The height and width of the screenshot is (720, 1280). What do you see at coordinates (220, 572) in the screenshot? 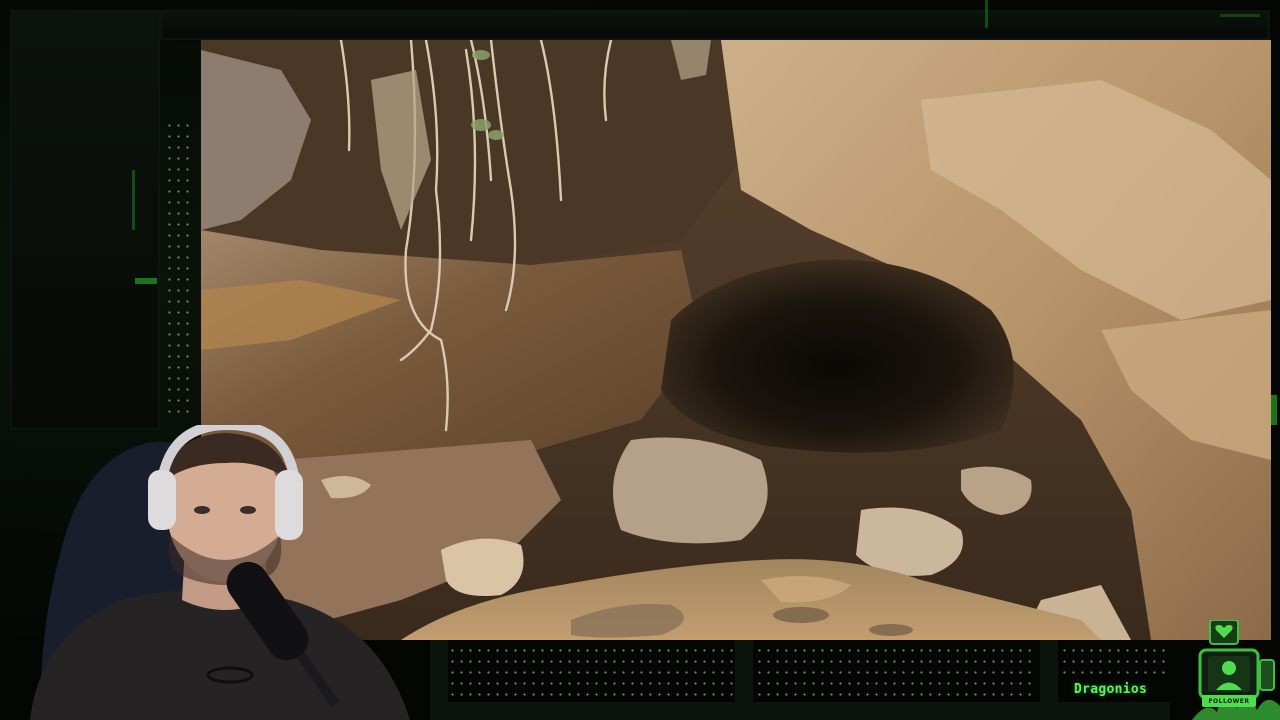
I see `streamer-camera` at bounding box center [220, 572].